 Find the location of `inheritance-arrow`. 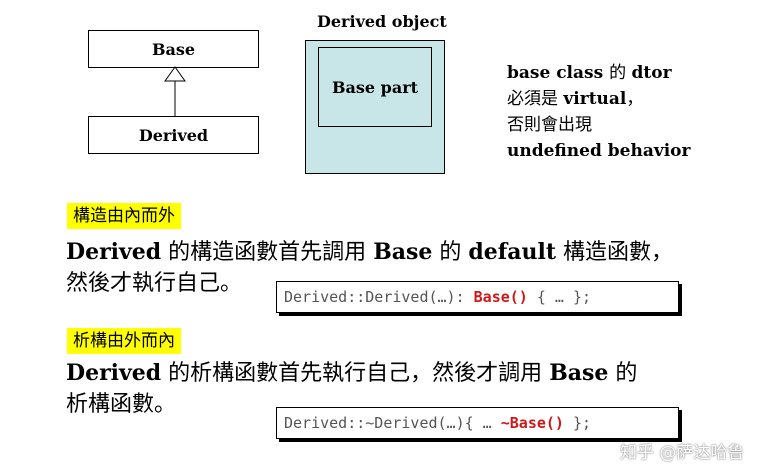

inheritance-arrow is located at coordinates (175, 91).